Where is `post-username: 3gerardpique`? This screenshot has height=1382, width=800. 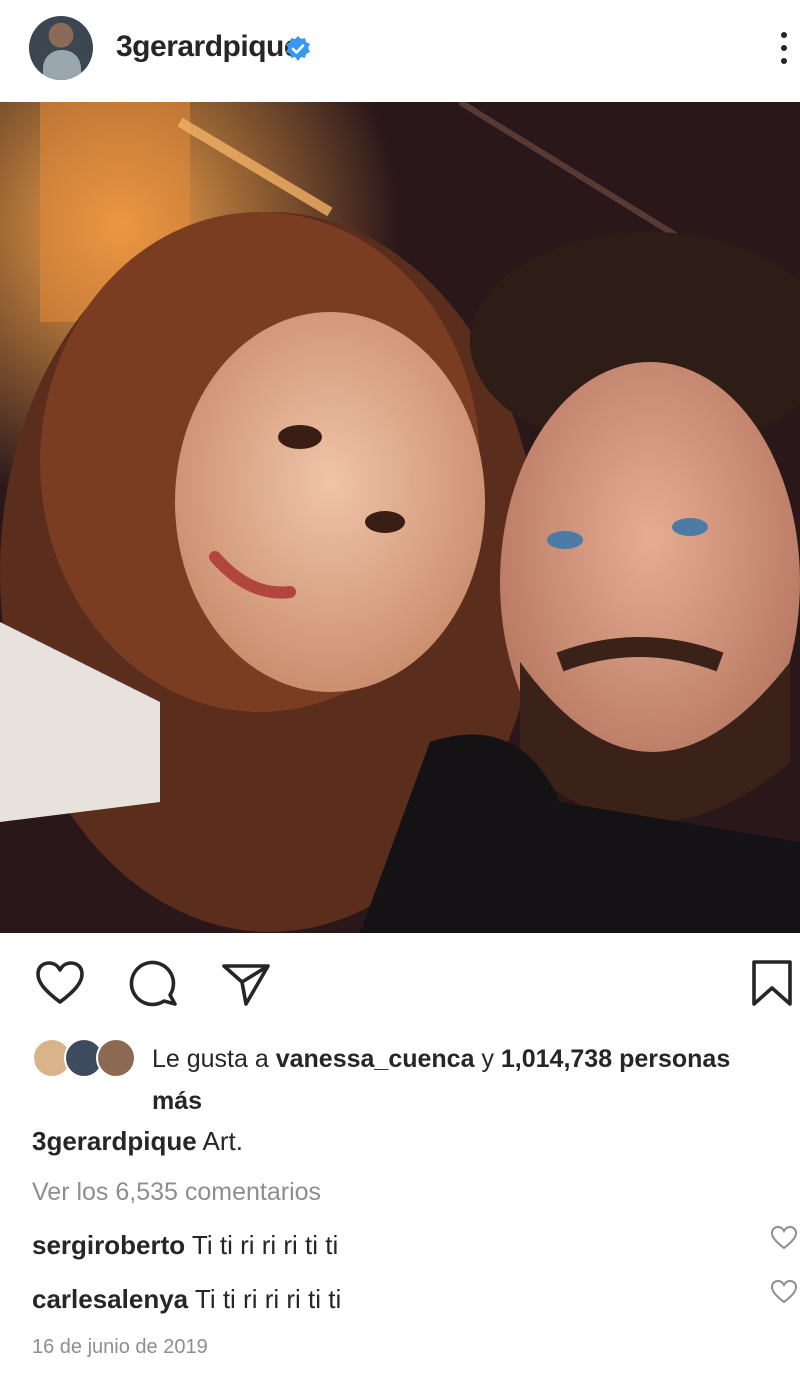 post-username: 3gerardpique is located at coordinates (208, 47).